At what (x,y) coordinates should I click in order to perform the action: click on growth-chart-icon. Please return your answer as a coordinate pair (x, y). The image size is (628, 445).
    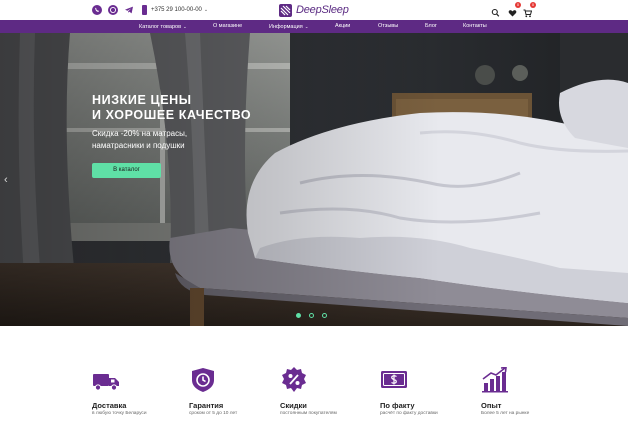
    Looking at the image, I should click on (495, 380).